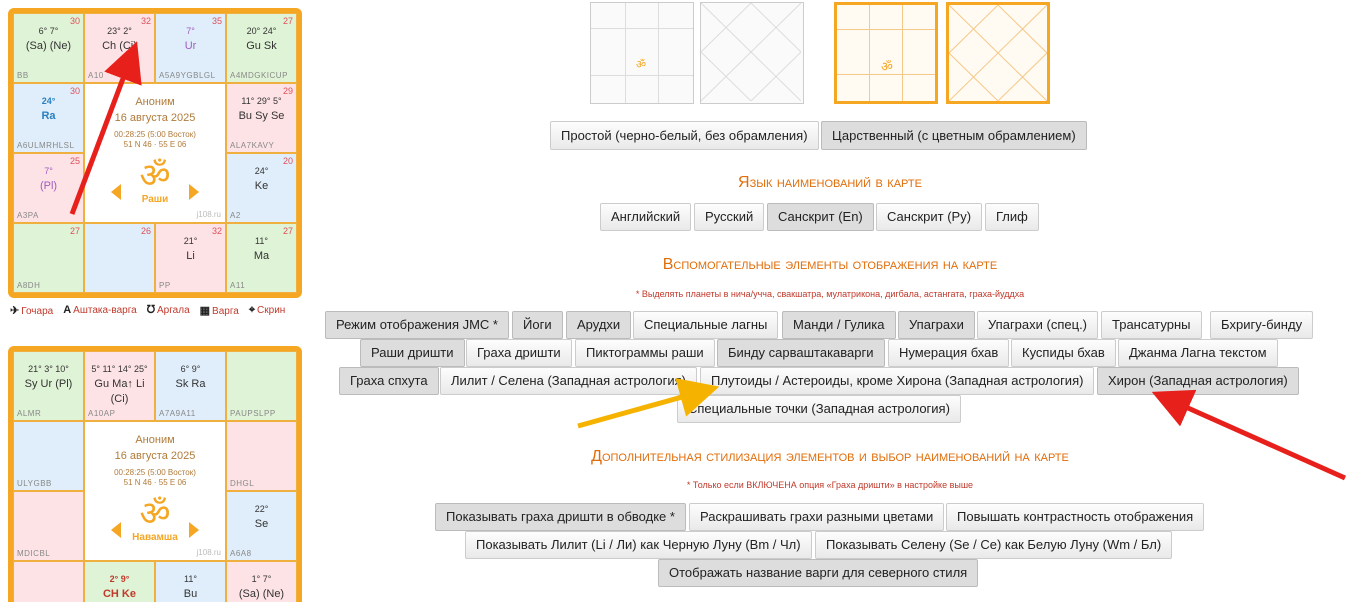 Image resolution: width=1372 pixels, height=602 pixels. I want to click on red-arrow-chiron-button, so click(1249, 435).